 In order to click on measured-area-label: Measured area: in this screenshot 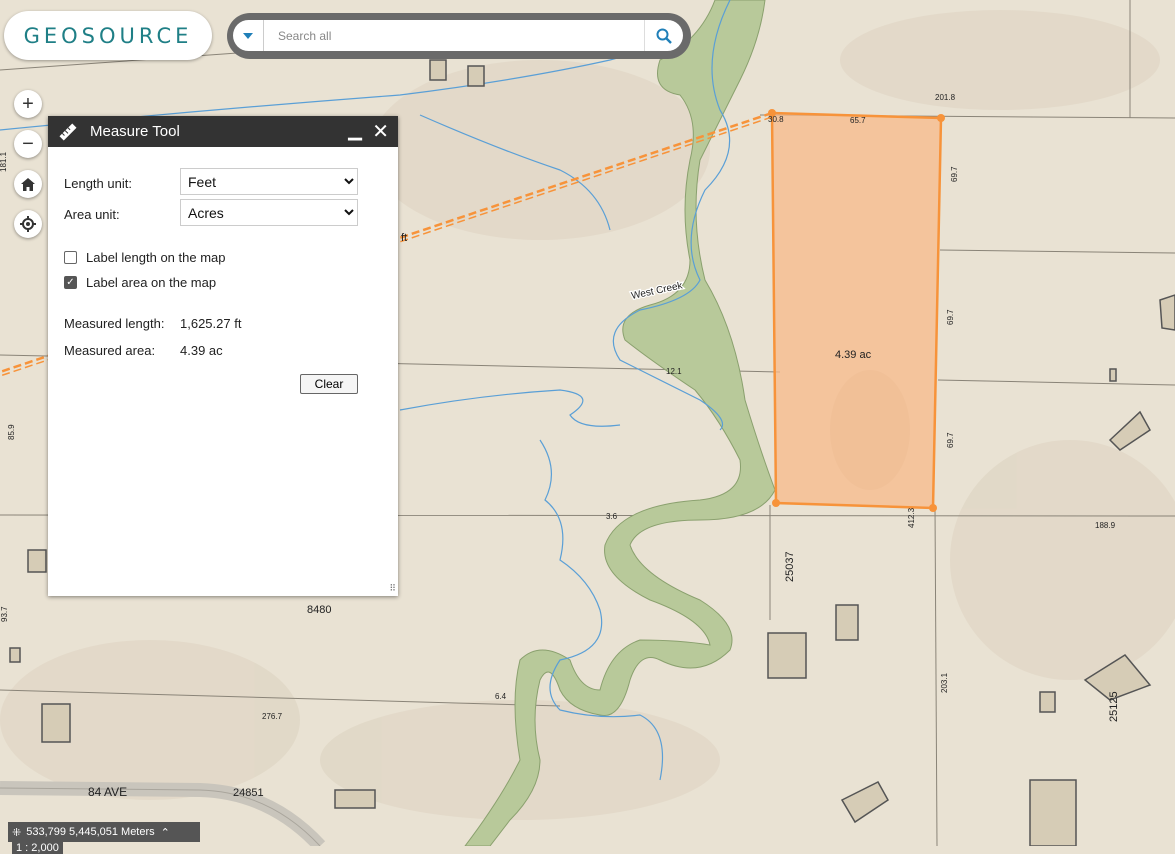, I will do `click(110, 350)`.